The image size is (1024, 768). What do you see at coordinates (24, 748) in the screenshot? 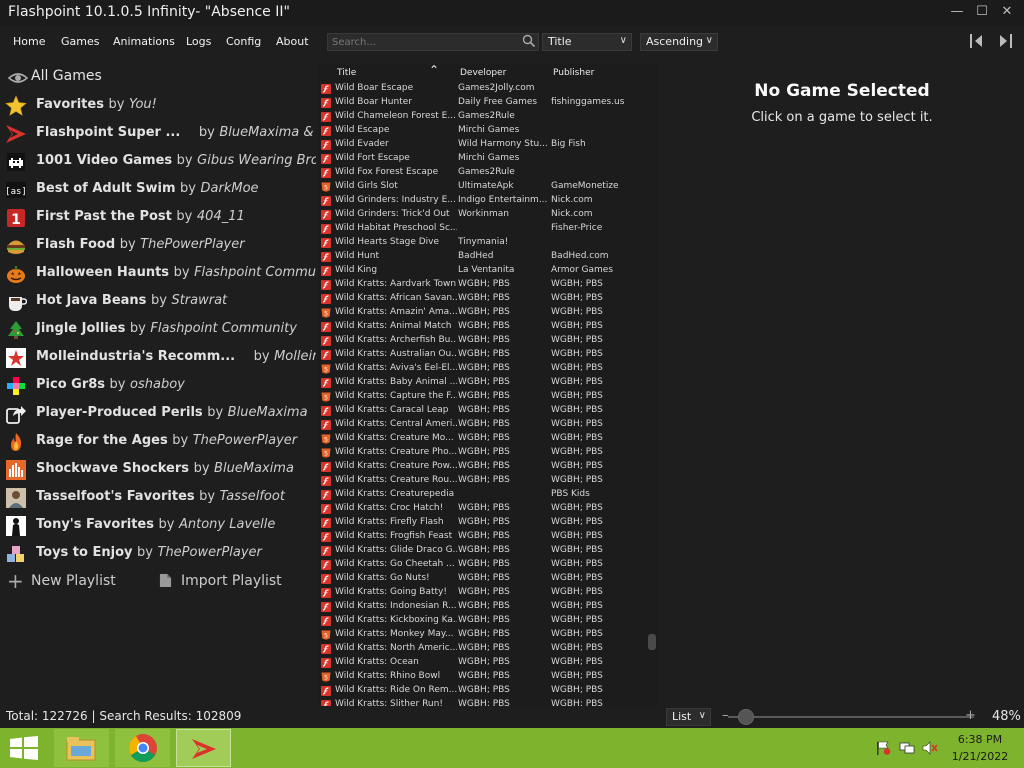
I see `windows-start-icon` at bounding box center [24, 748].